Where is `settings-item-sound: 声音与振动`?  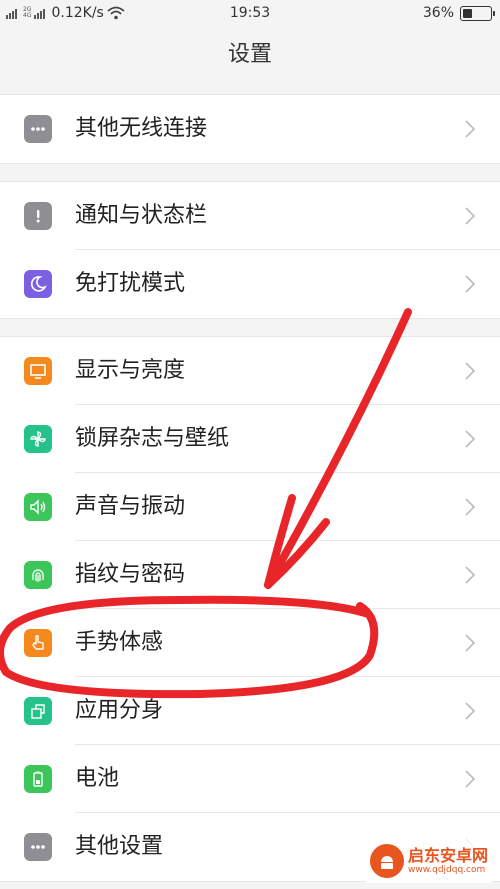
settings-item-sound: 声音与振动 is located at coordinates (250, 507).